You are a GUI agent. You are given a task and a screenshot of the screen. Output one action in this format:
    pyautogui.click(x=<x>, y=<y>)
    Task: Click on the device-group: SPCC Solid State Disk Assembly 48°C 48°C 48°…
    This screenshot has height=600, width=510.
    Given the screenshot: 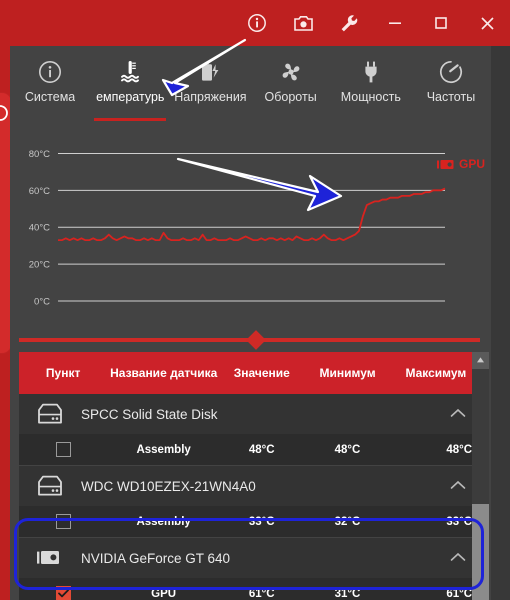 What is the action you would take?
    pyautogui.click(x=249, y=430)
    